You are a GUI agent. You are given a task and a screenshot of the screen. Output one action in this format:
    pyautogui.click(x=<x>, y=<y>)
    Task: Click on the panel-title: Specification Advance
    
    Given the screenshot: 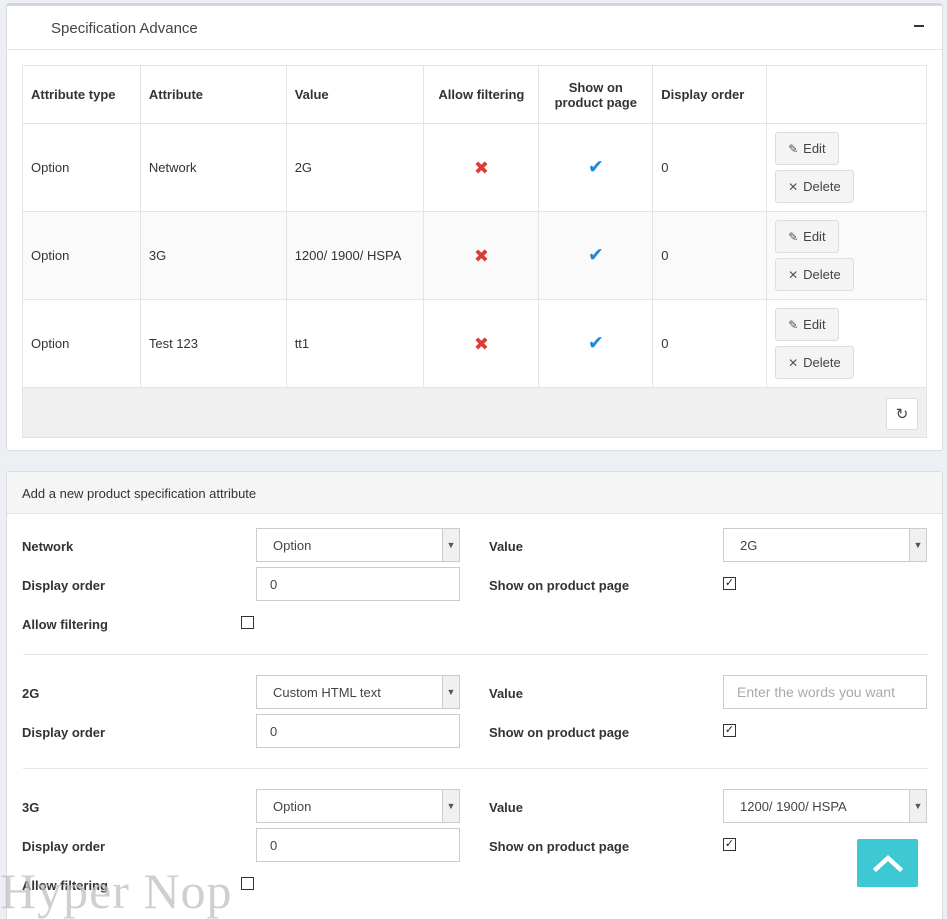 What is the action you would take?
    pyautogui.click(x=124, y=28)
    